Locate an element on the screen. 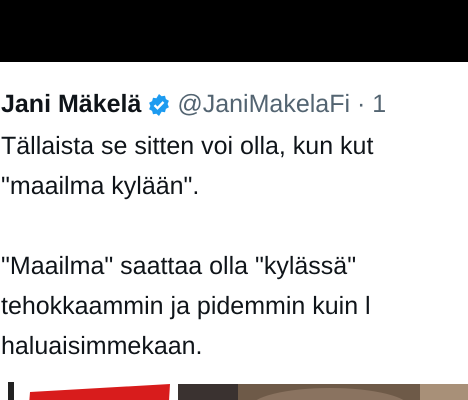 The width and height of the screenshot is (468, 400). author-name: Jani Mäkelä is located at coordinates (71, 105).